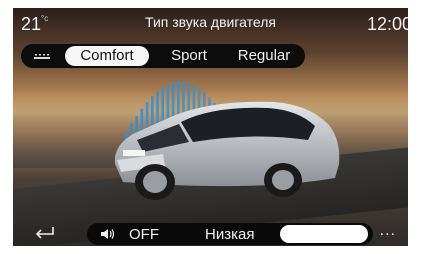  Describe the element at coordinates (387, 24) in the screenshot. I see `clock: 12:00` at that location.